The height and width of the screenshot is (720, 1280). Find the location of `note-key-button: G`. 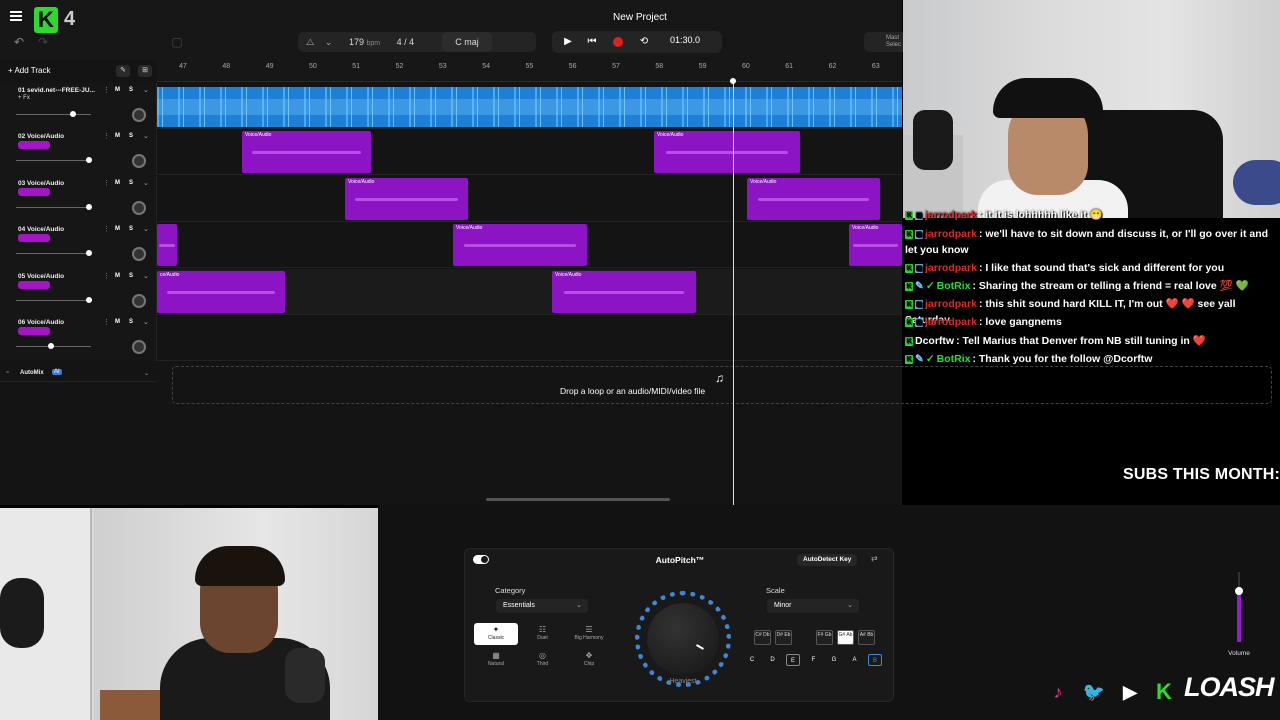

note-key-button: G is located at coordinates (834, 660).